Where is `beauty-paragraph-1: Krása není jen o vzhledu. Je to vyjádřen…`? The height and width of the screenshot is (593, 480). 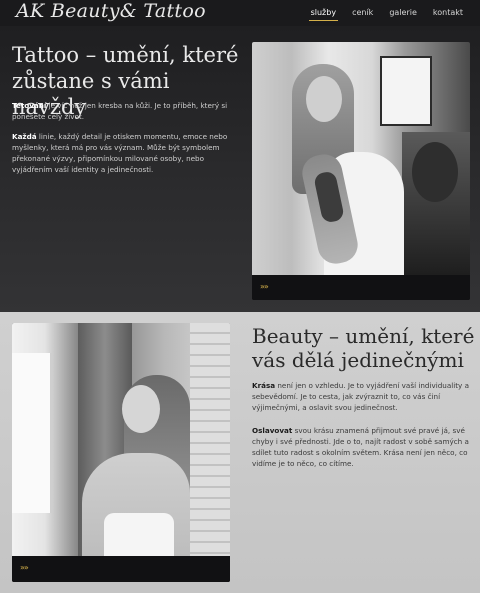
beauty-paragraph-1: Krása není jen o vzhledu. Je to vyjádřen… is located at coordinates (363, 396).